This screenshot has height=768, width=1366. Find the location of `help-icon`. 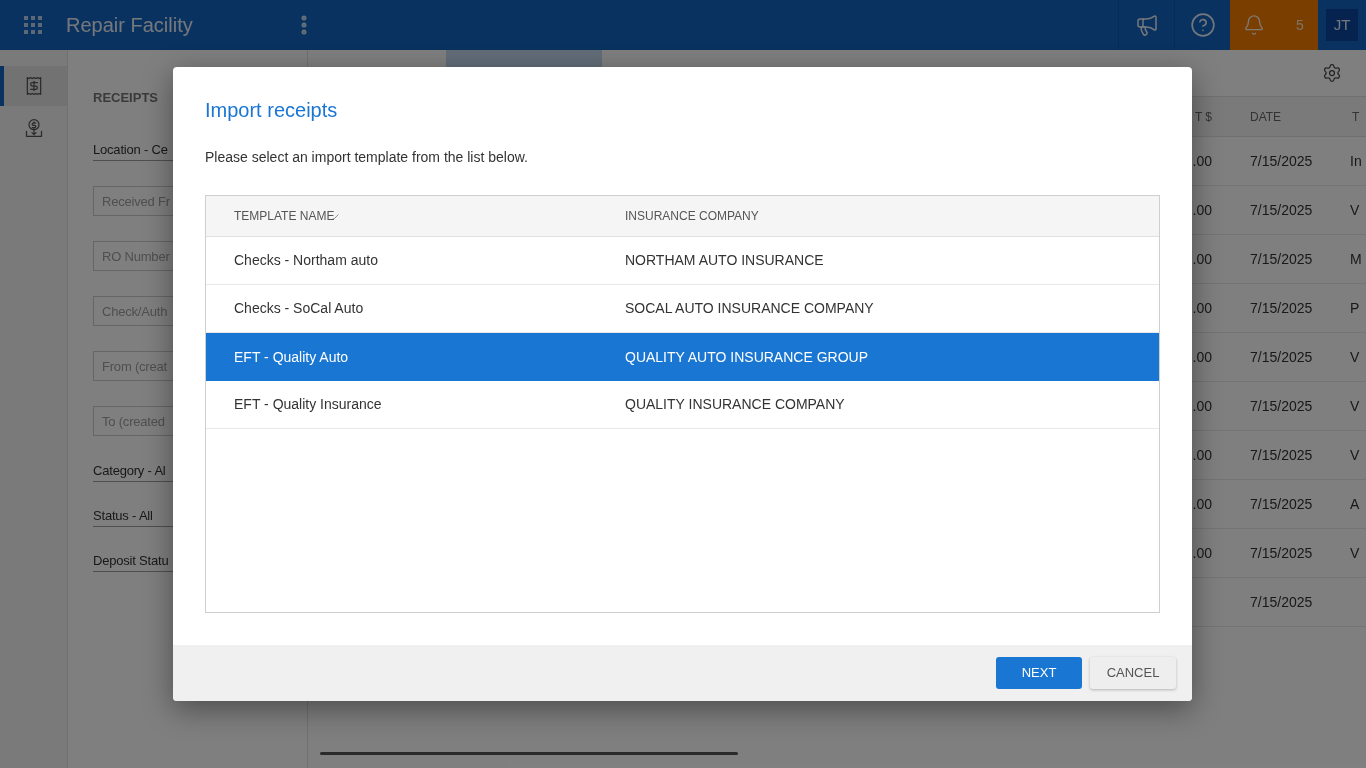

help-icon is located at coordinates (1202, 25).